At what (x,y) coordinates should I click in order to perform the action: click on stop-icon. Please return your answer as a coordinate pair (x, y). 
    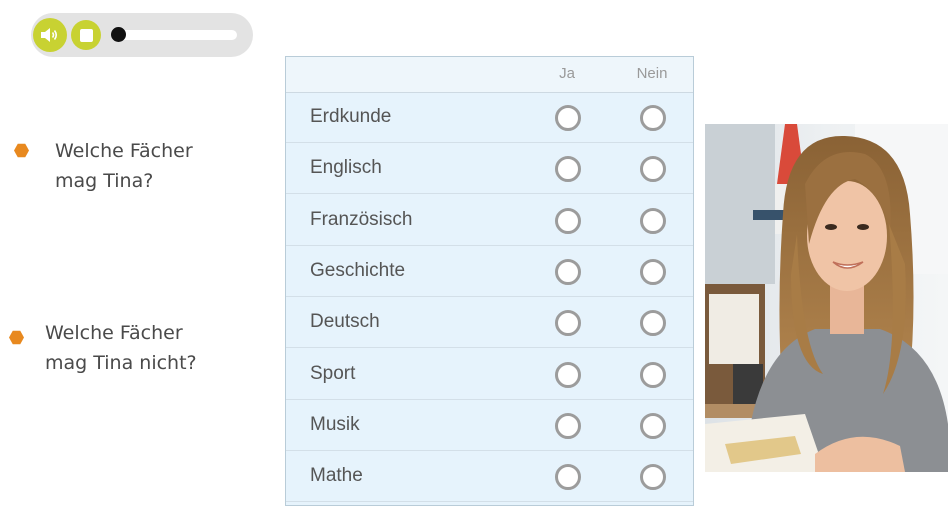
    Looking at the image, I should click on (86, 35).